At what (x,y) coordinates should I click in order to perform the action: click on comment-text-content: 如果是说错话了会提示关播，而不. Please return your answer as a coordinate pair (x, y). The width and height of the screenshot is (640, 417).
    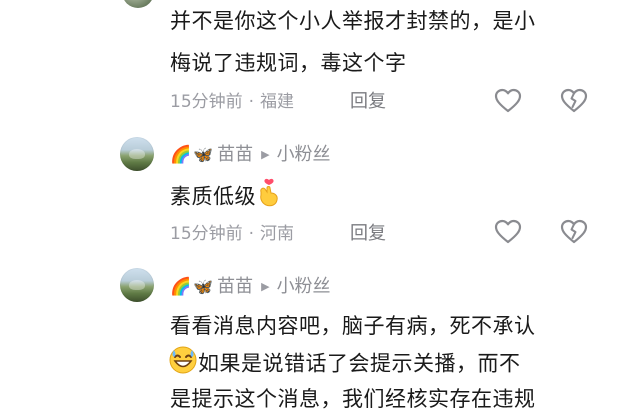
    Looking at the image, I should click on (359, 363).